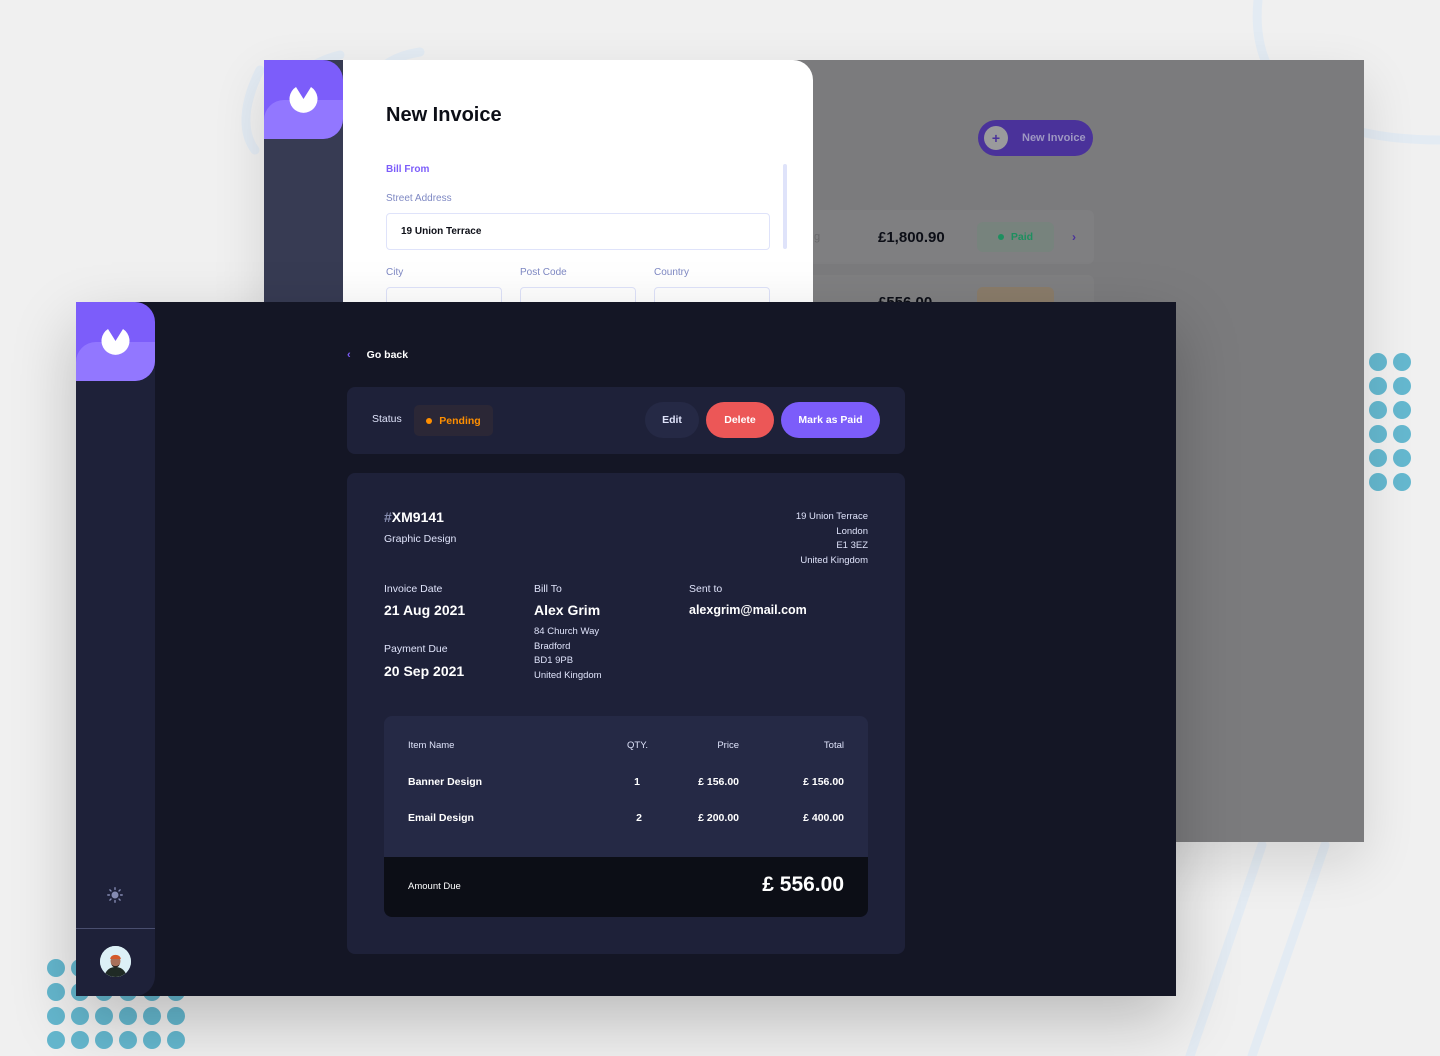 The image size is (1440, 1056). I want to click on client-street: 84 Church Way, so click(567, 631).